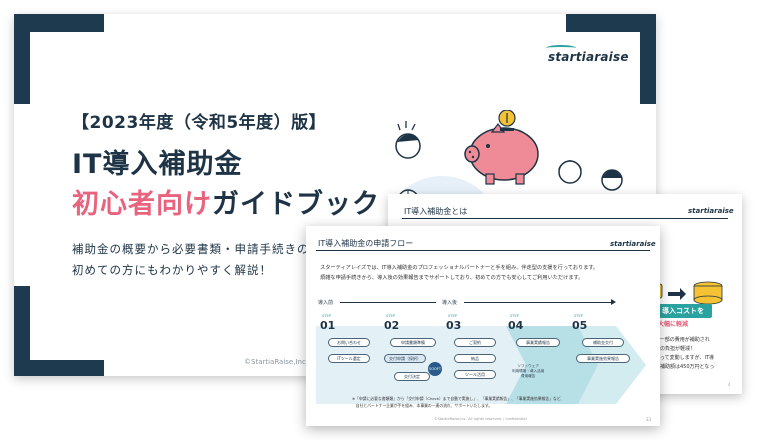 The width and height of the screenshot is (760, 440). What do you see at coordinates (296, 204) in the screenshot?
I see `subtitle-rest: ガイドブック` at bounding box center [296, 204].